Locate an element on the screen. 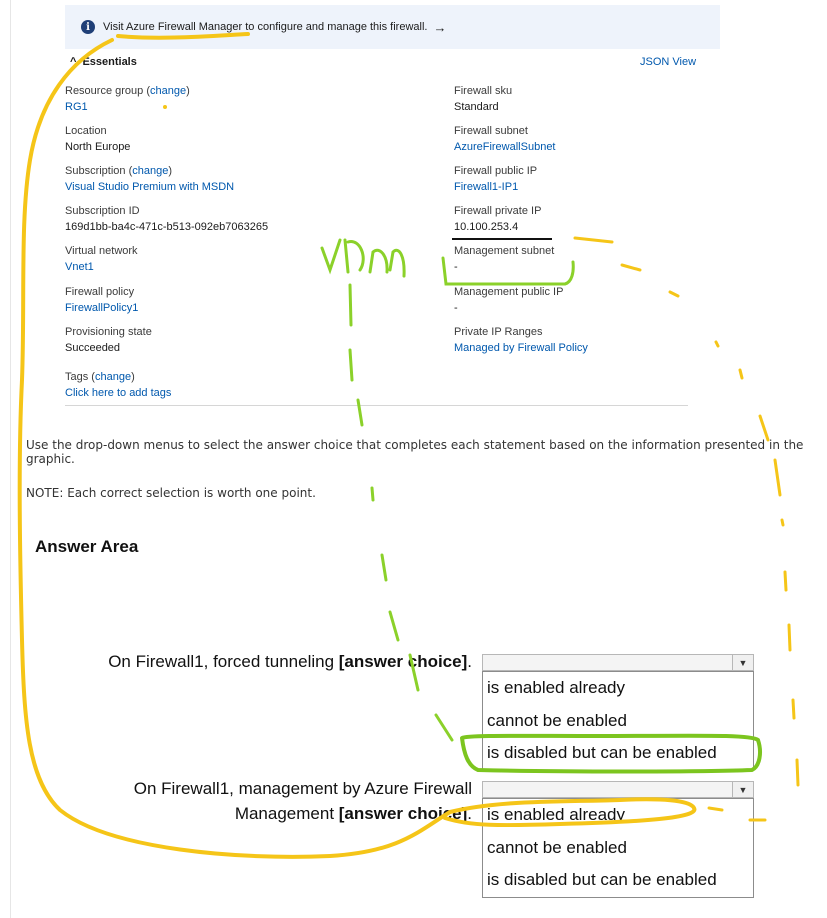  question-2-line2: Management is located at coordinates (286, 813).